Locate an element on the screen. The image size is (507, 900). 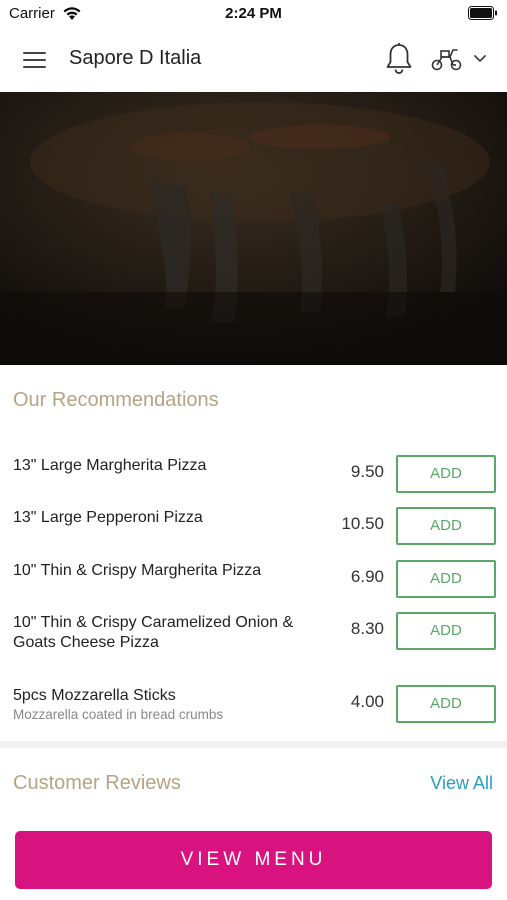
item-price: 10.50 is located at coordinates (362, 523).